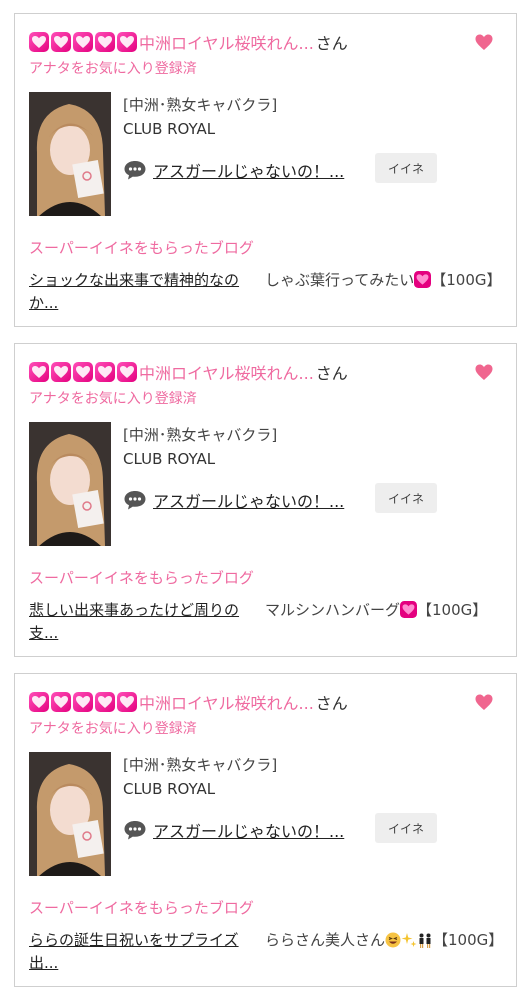  What do you see at coordinates (393, 940) in the screenshot?
I see `grin-emoji` at bounding box center [393, 940].